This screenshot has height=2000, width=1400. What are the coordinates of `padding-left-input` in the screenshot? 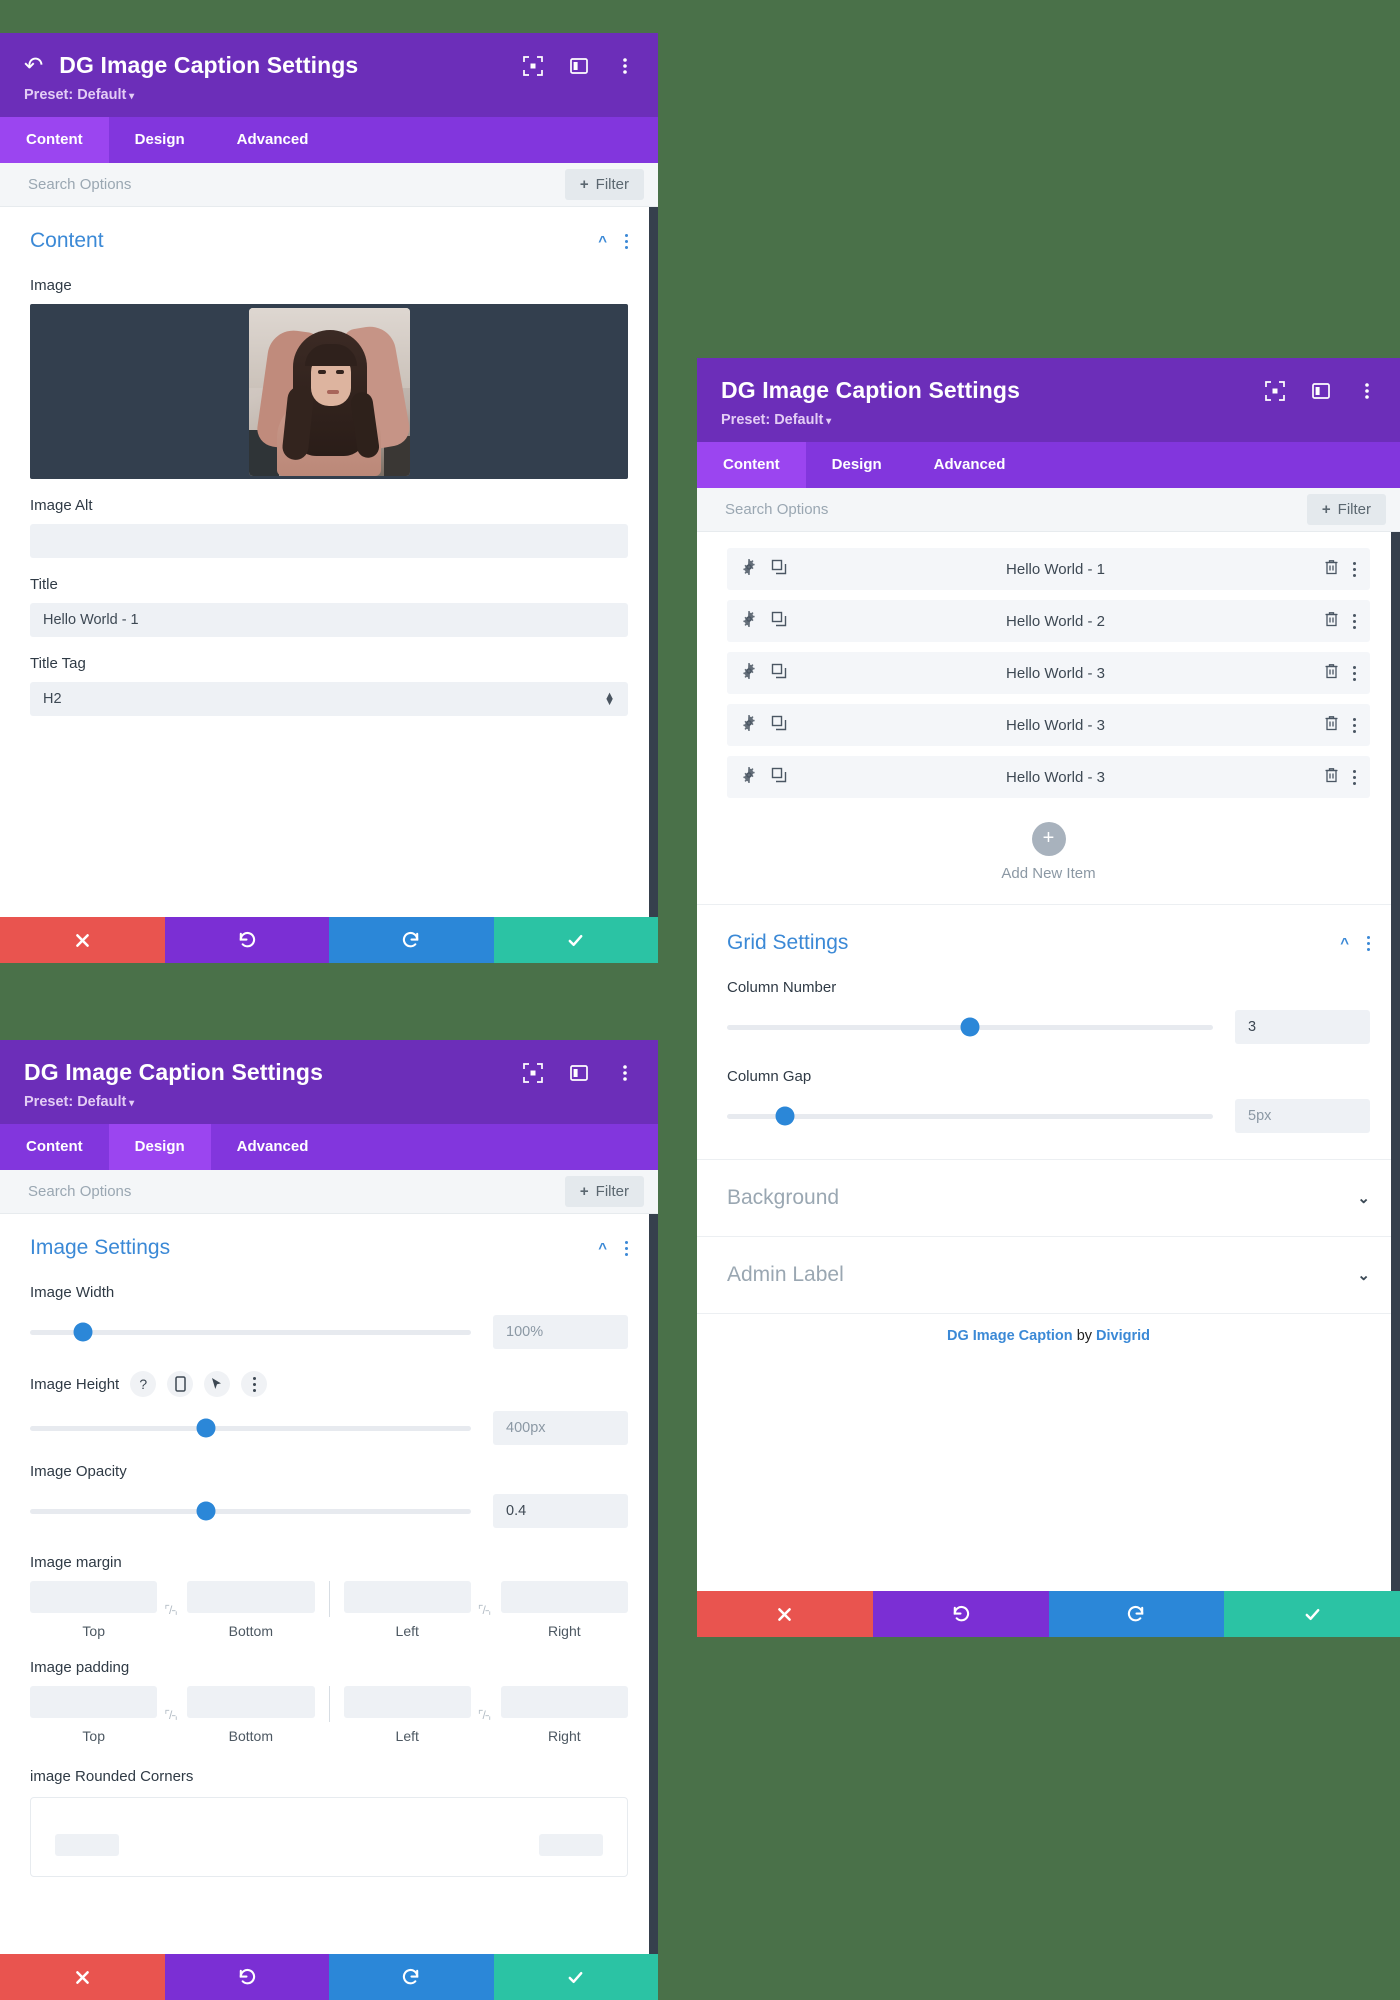 It's located at (407, 1702).